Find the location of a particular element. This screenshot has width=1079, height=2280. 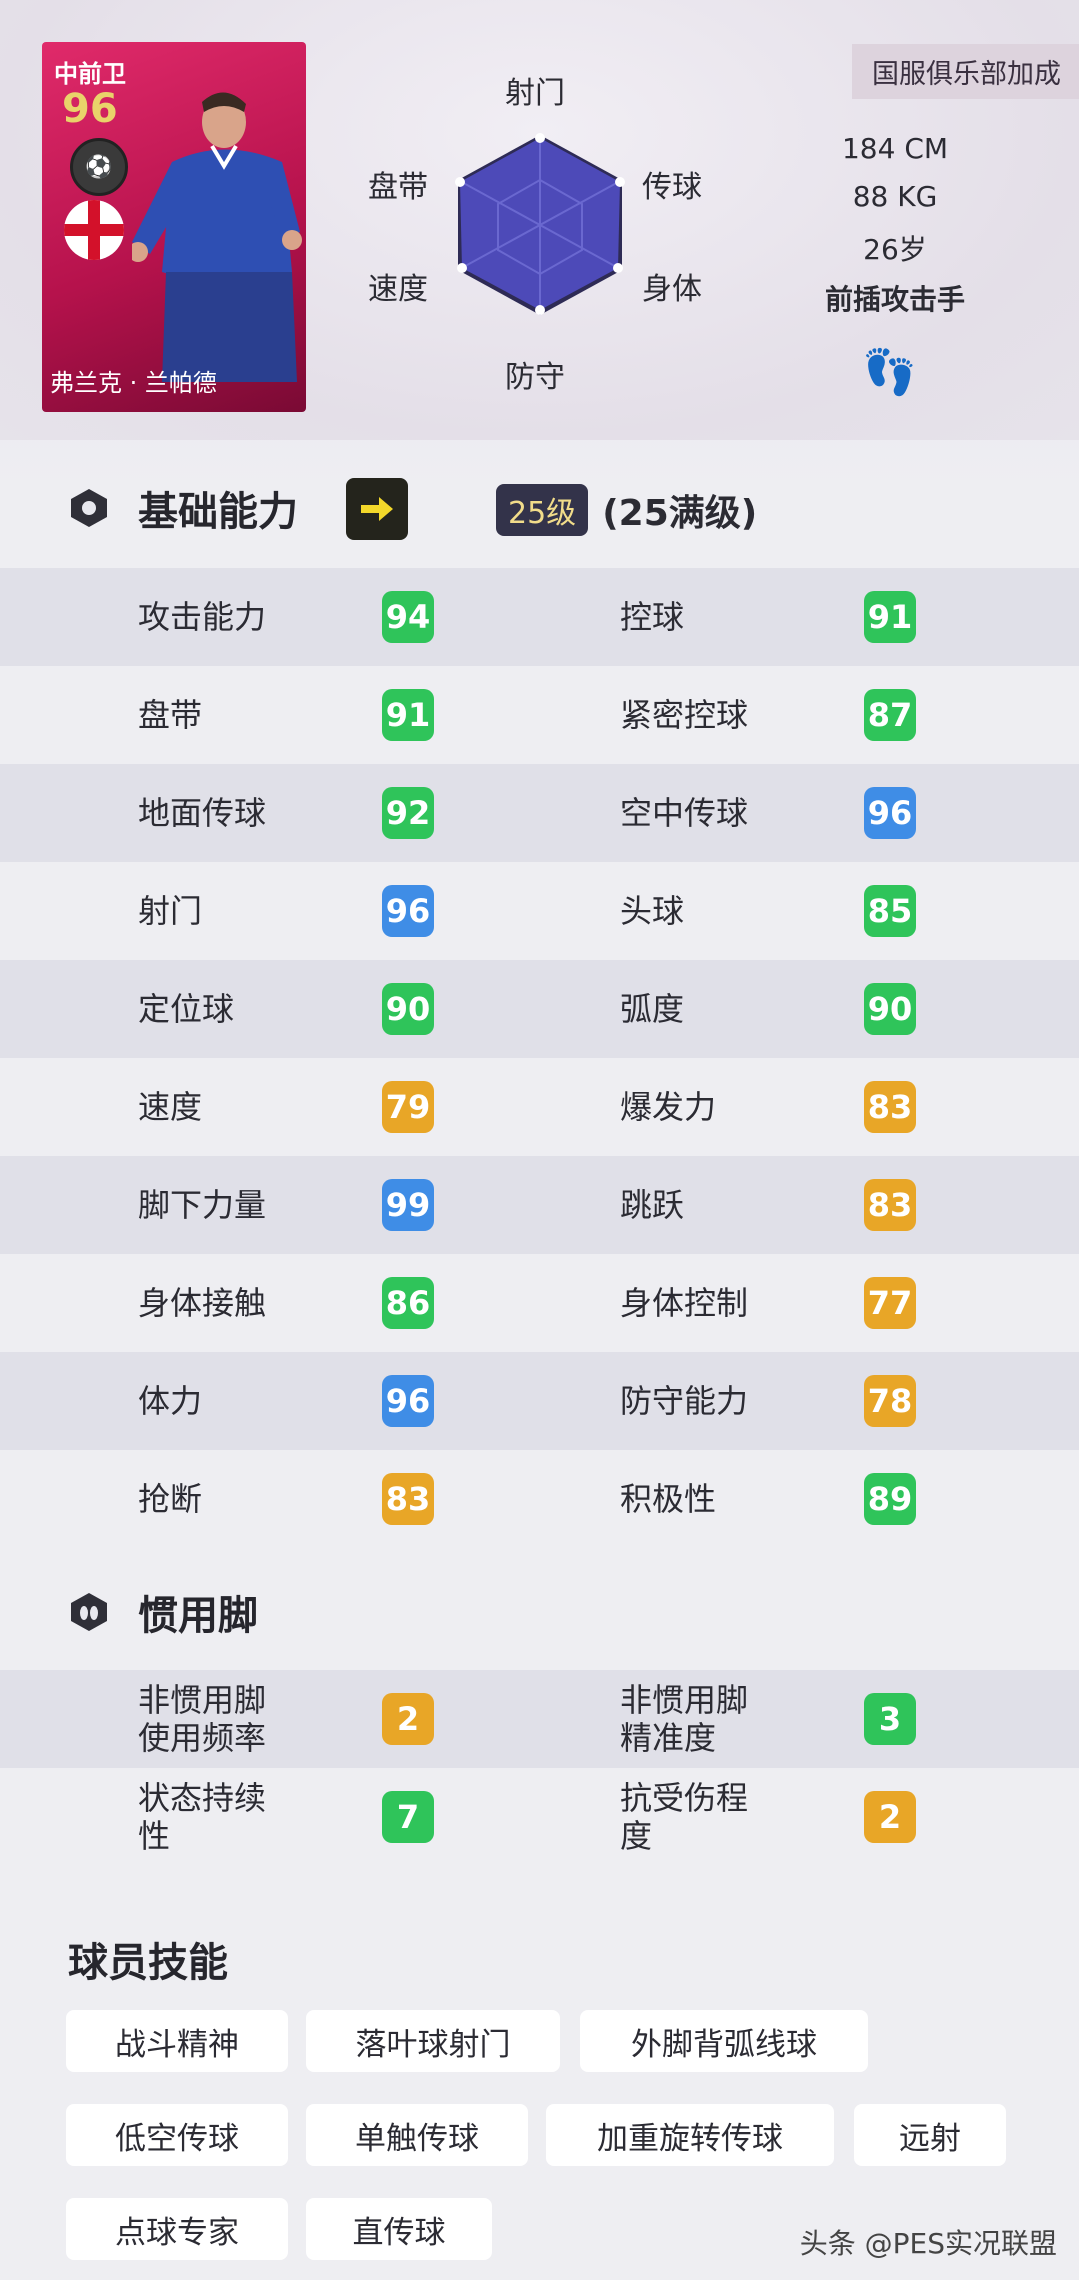

player-card: 中前卫 96 ⚽ 弗兰克 · 兰帕德 is located at coordinates (174, 227).